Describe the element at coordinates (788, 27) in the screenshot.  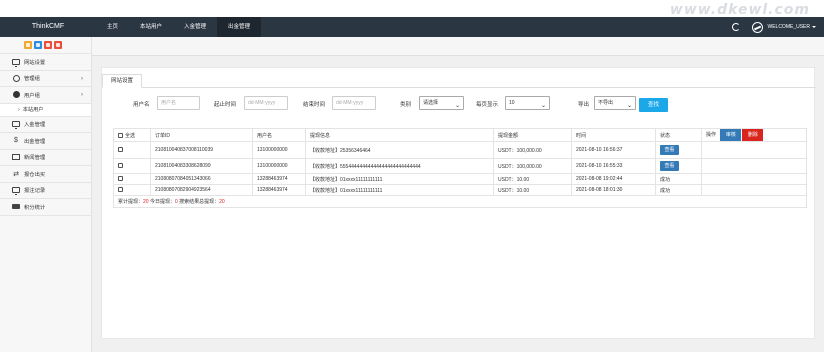
I see `welcome-user: WELCOME_USER` at that location.